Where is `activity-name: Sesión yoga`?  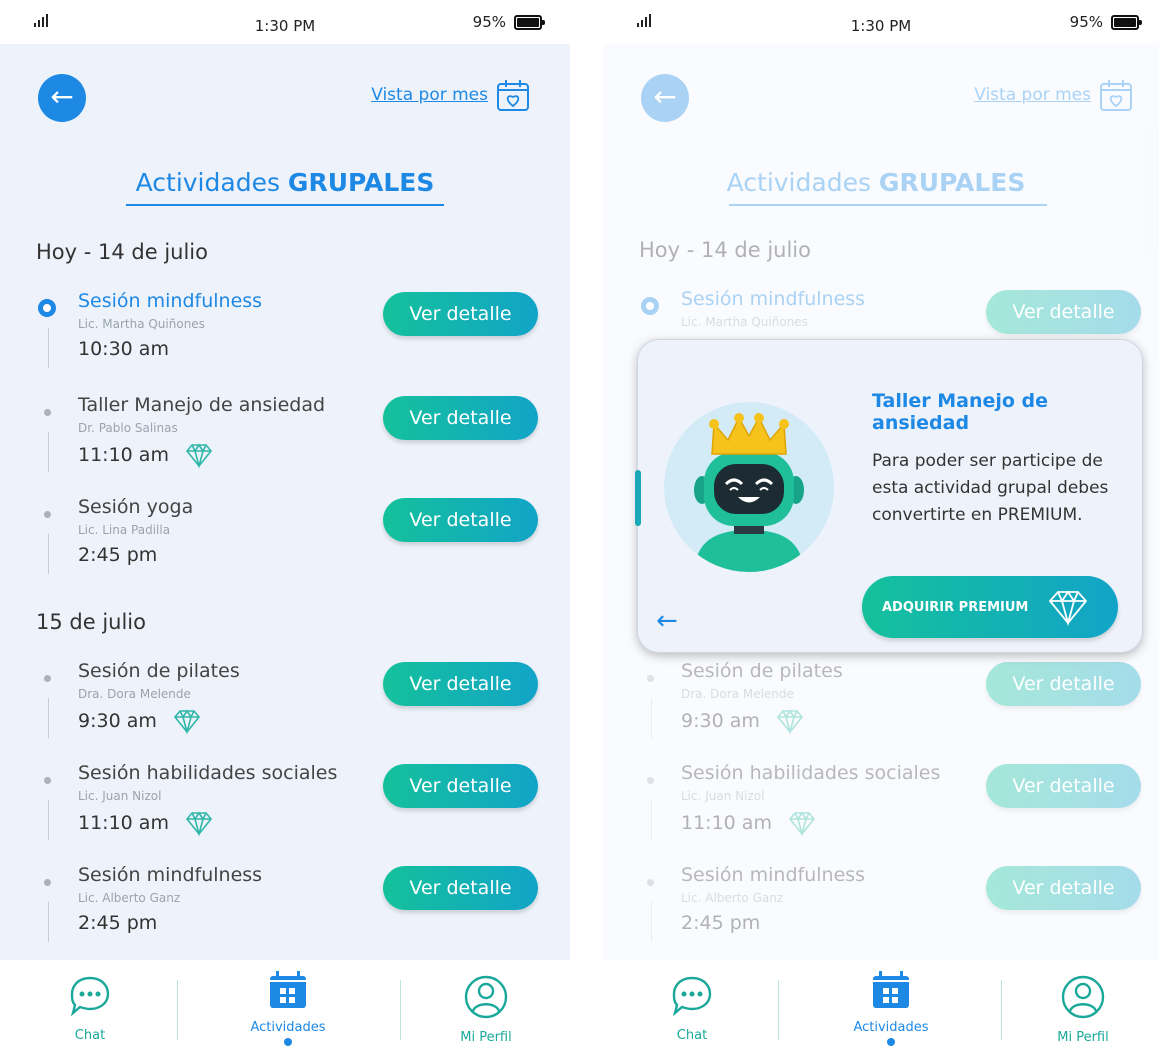 activity-name: Sesión yoga is located at coordinates (136, 507).